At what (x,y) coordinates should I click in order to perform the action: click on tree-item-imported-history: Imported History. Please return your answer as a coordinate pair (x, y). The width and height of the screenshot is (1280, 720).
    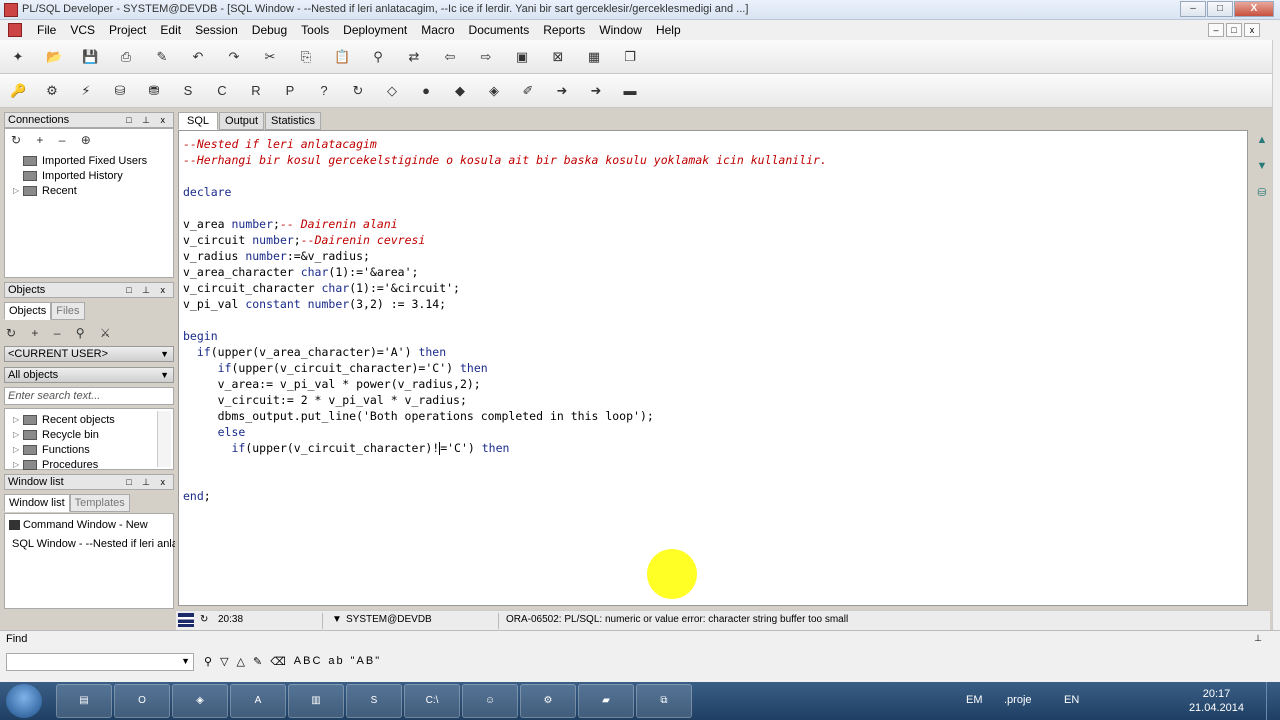
    Looking at the image, I should click on (68, 175).